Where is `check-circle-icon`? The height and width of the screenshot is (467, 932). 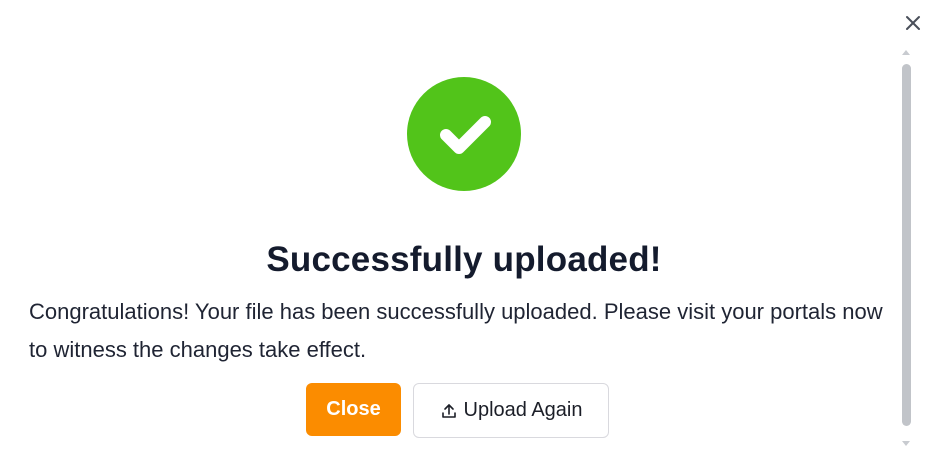 check-circle-icon is located at coordinates (464, 134).